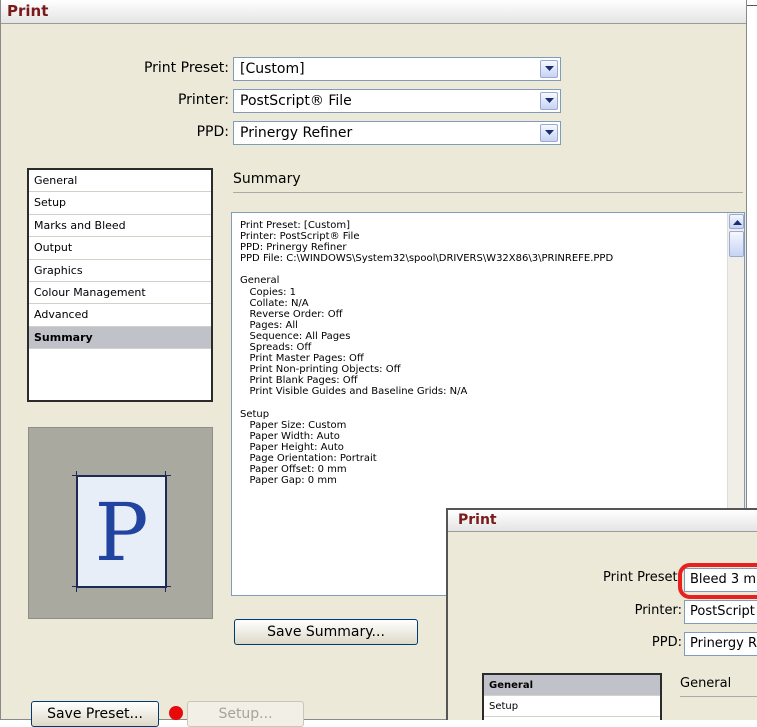  I want to click on printer-value: PostScript® File, so click(296, 101).